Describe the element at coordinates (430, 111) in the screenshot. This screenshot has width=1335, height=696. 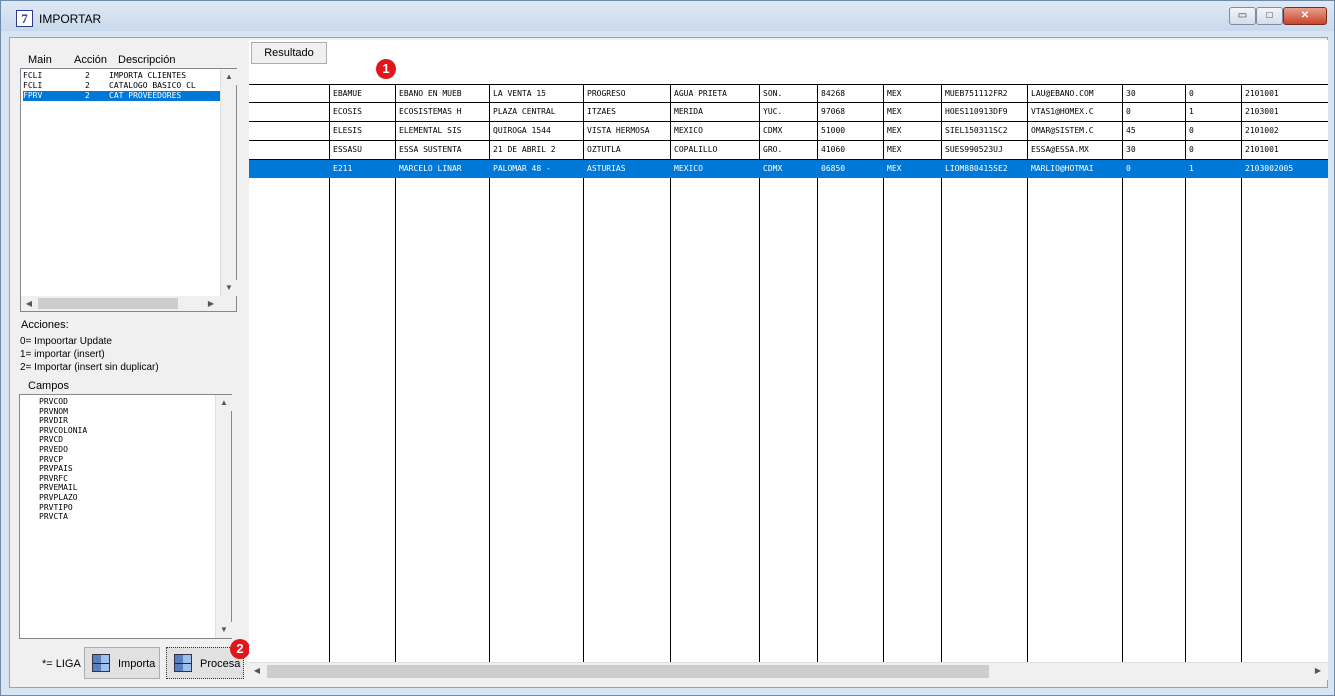
I see `table-cell: ECOSISTEMAS H` at that location.